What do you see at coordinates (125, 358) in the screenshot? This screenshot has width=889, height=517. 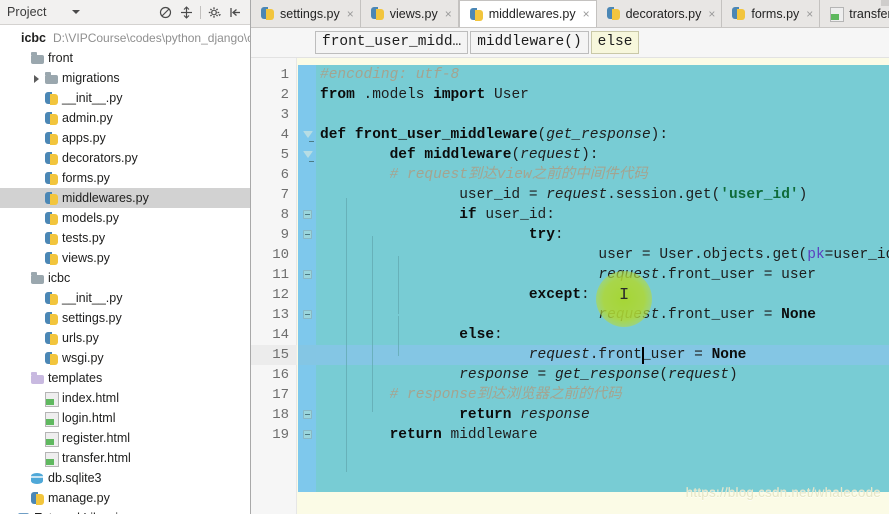 I see `tree-row-wsgi-py: wsgi.py` at bounding box center [125, 358].